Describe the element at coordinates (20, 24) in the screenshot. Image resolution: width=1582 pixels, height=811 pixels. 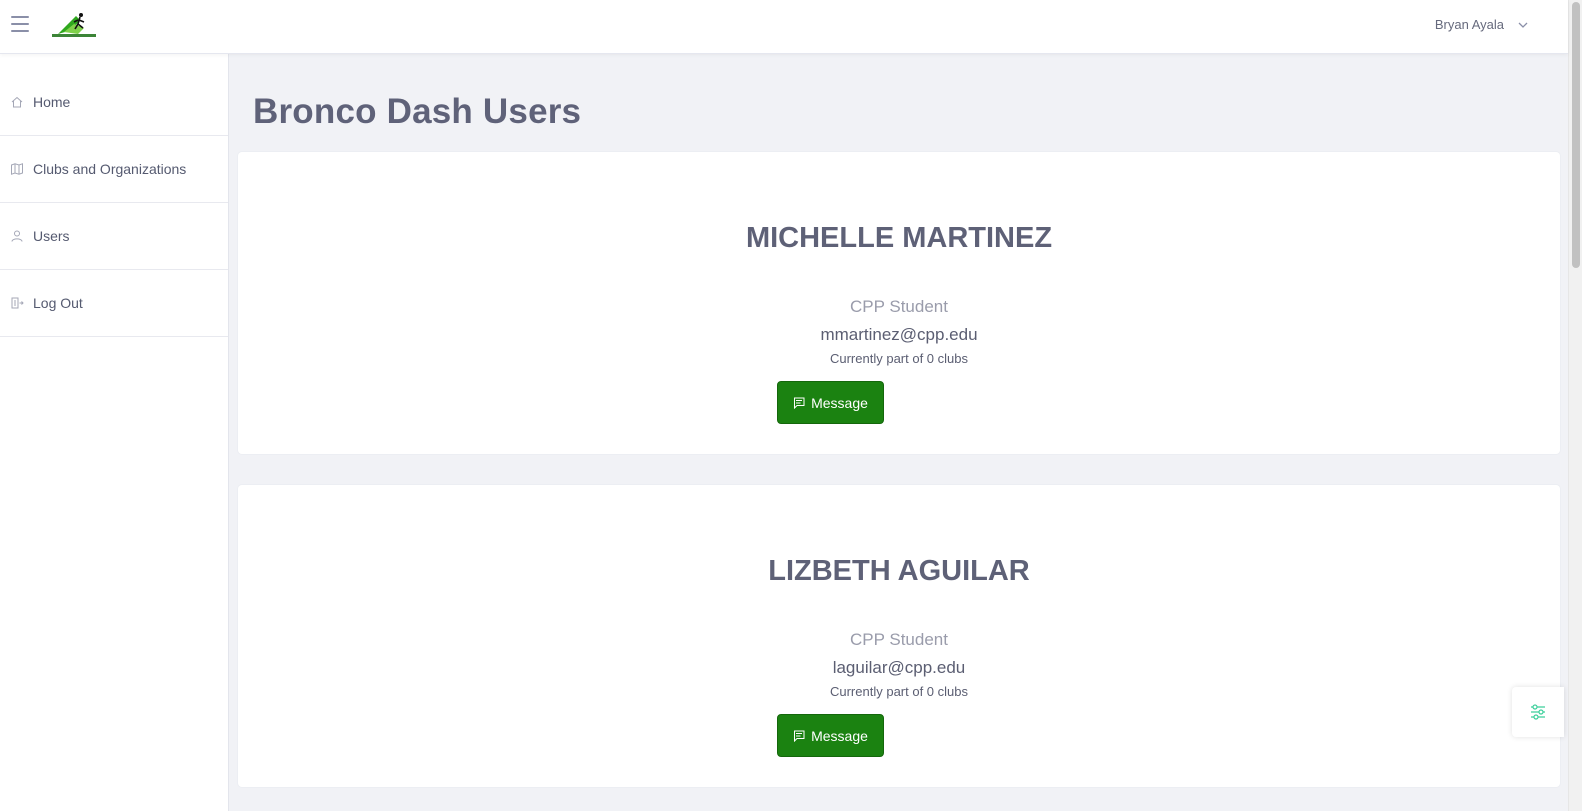
I see `hamburger-menu-icon` at that location.